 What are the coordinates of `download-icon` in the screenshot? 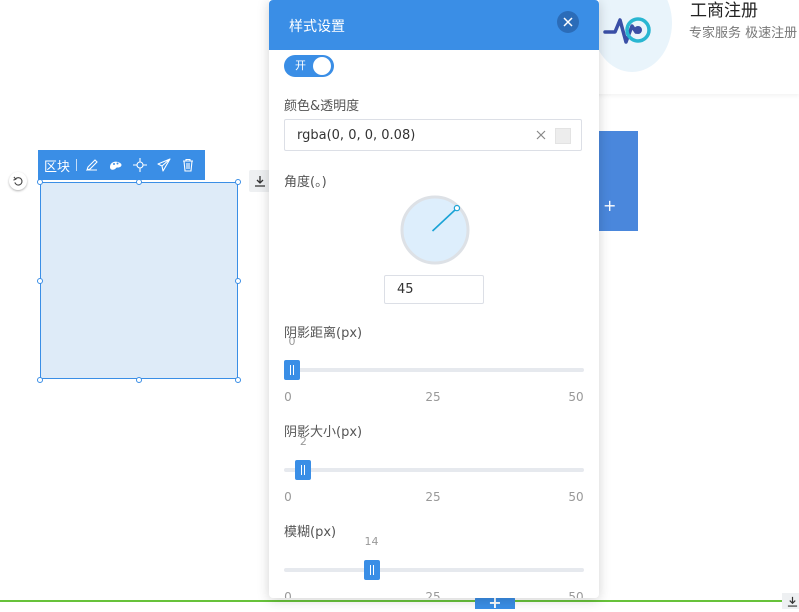 It's located at (260, 181).